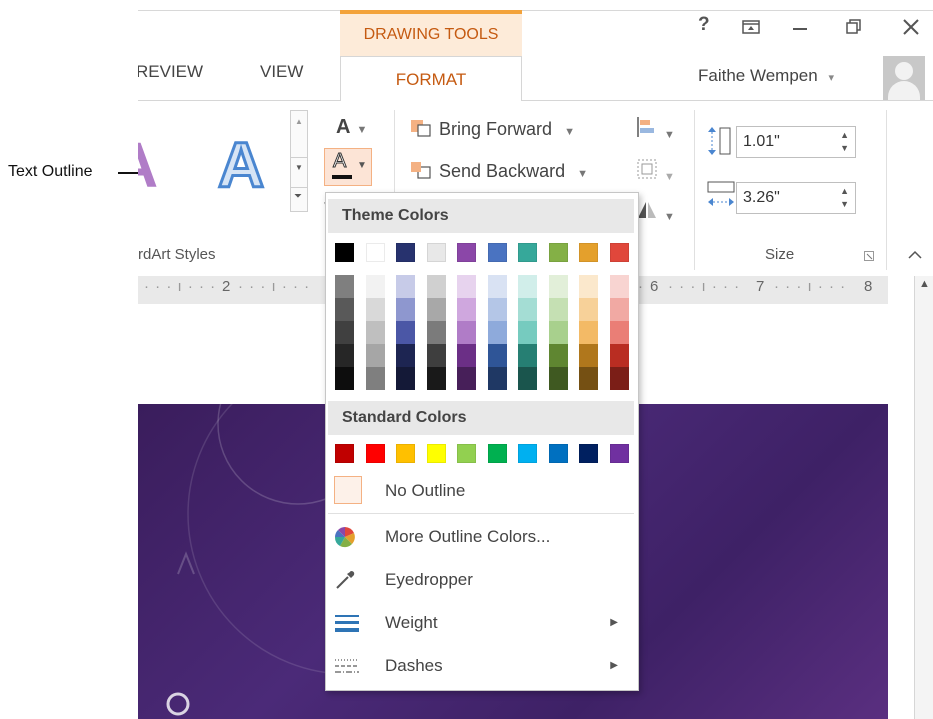  Describe the element at coordinates (299, 167) in the screenshot. I see `gallery-down-icon: ▼` at that location.